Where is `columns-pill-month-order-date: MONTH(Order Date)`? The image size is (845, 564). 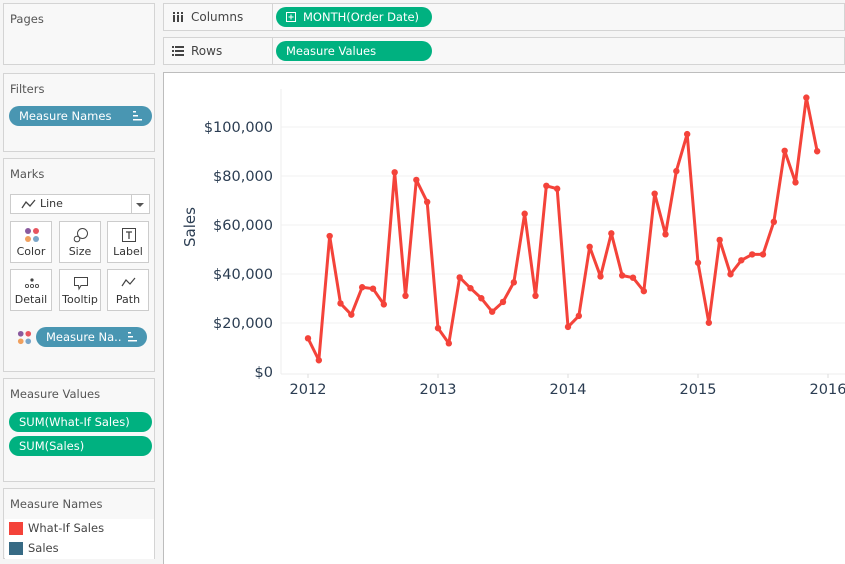 columns-pill-month-order-date: MONTH(Order Date) is located at coordinates (354, 17).